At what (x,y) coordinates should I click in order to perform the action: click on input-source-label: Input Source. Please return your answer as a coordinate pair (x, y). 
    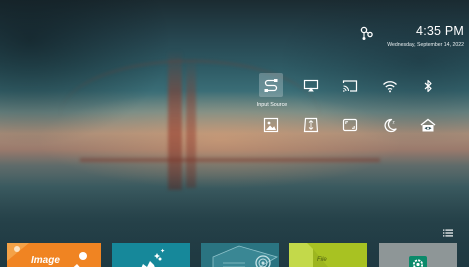
    Looking at the image, I should click on (272, 105).